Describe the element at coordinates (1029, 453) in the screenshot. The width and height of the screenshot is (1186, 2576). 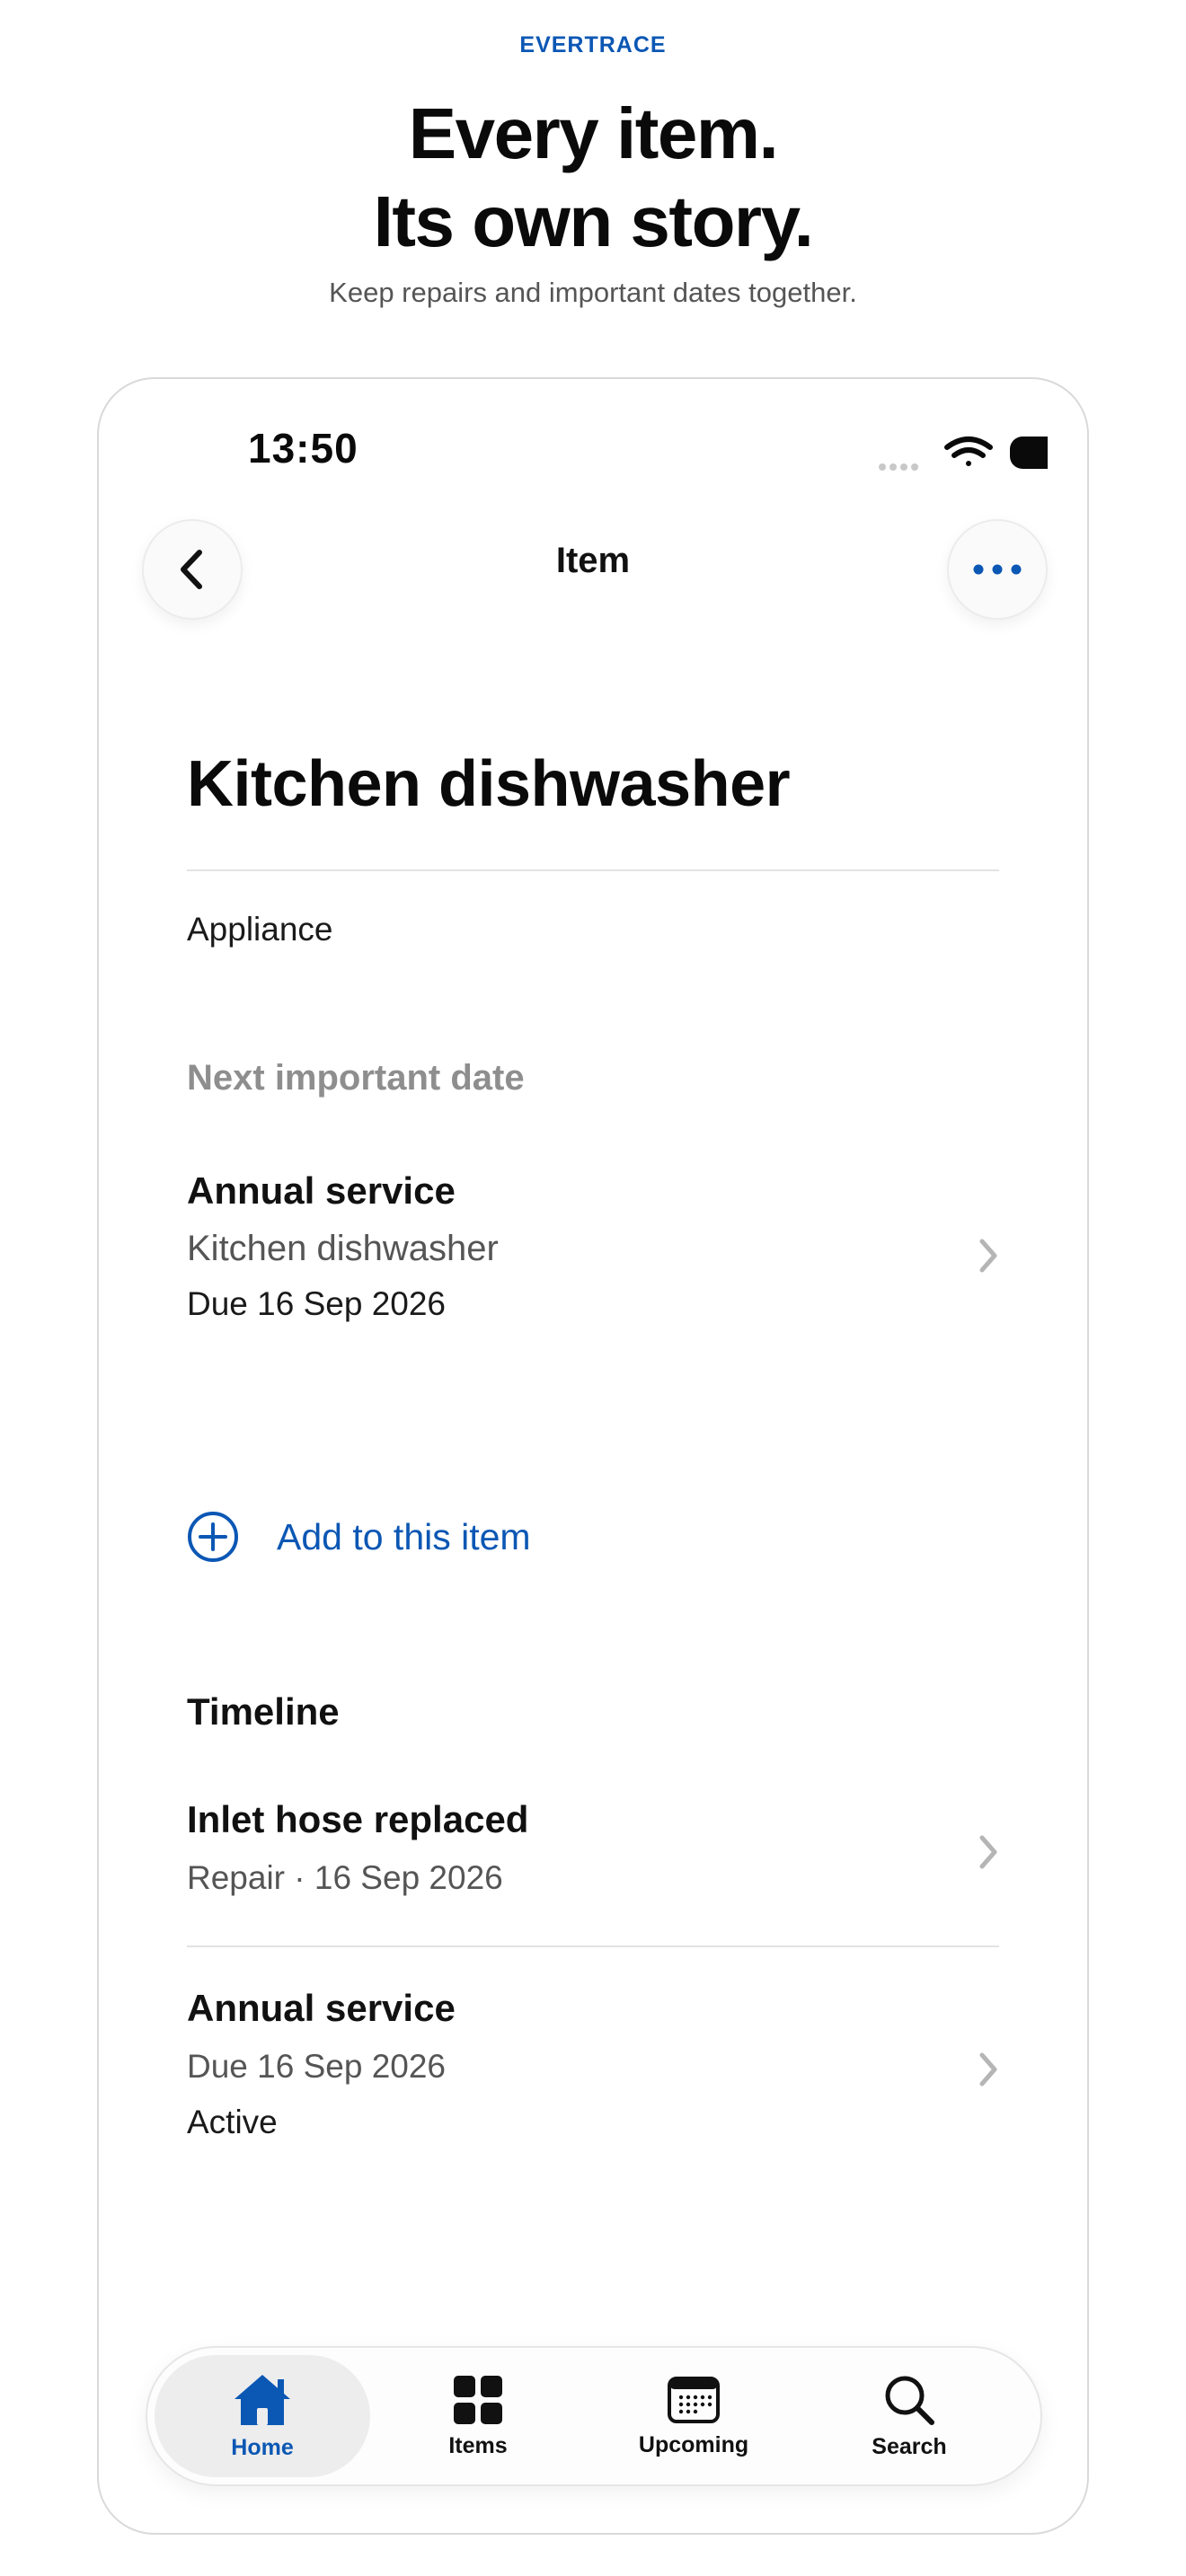
I see `battery-icon` at that location.